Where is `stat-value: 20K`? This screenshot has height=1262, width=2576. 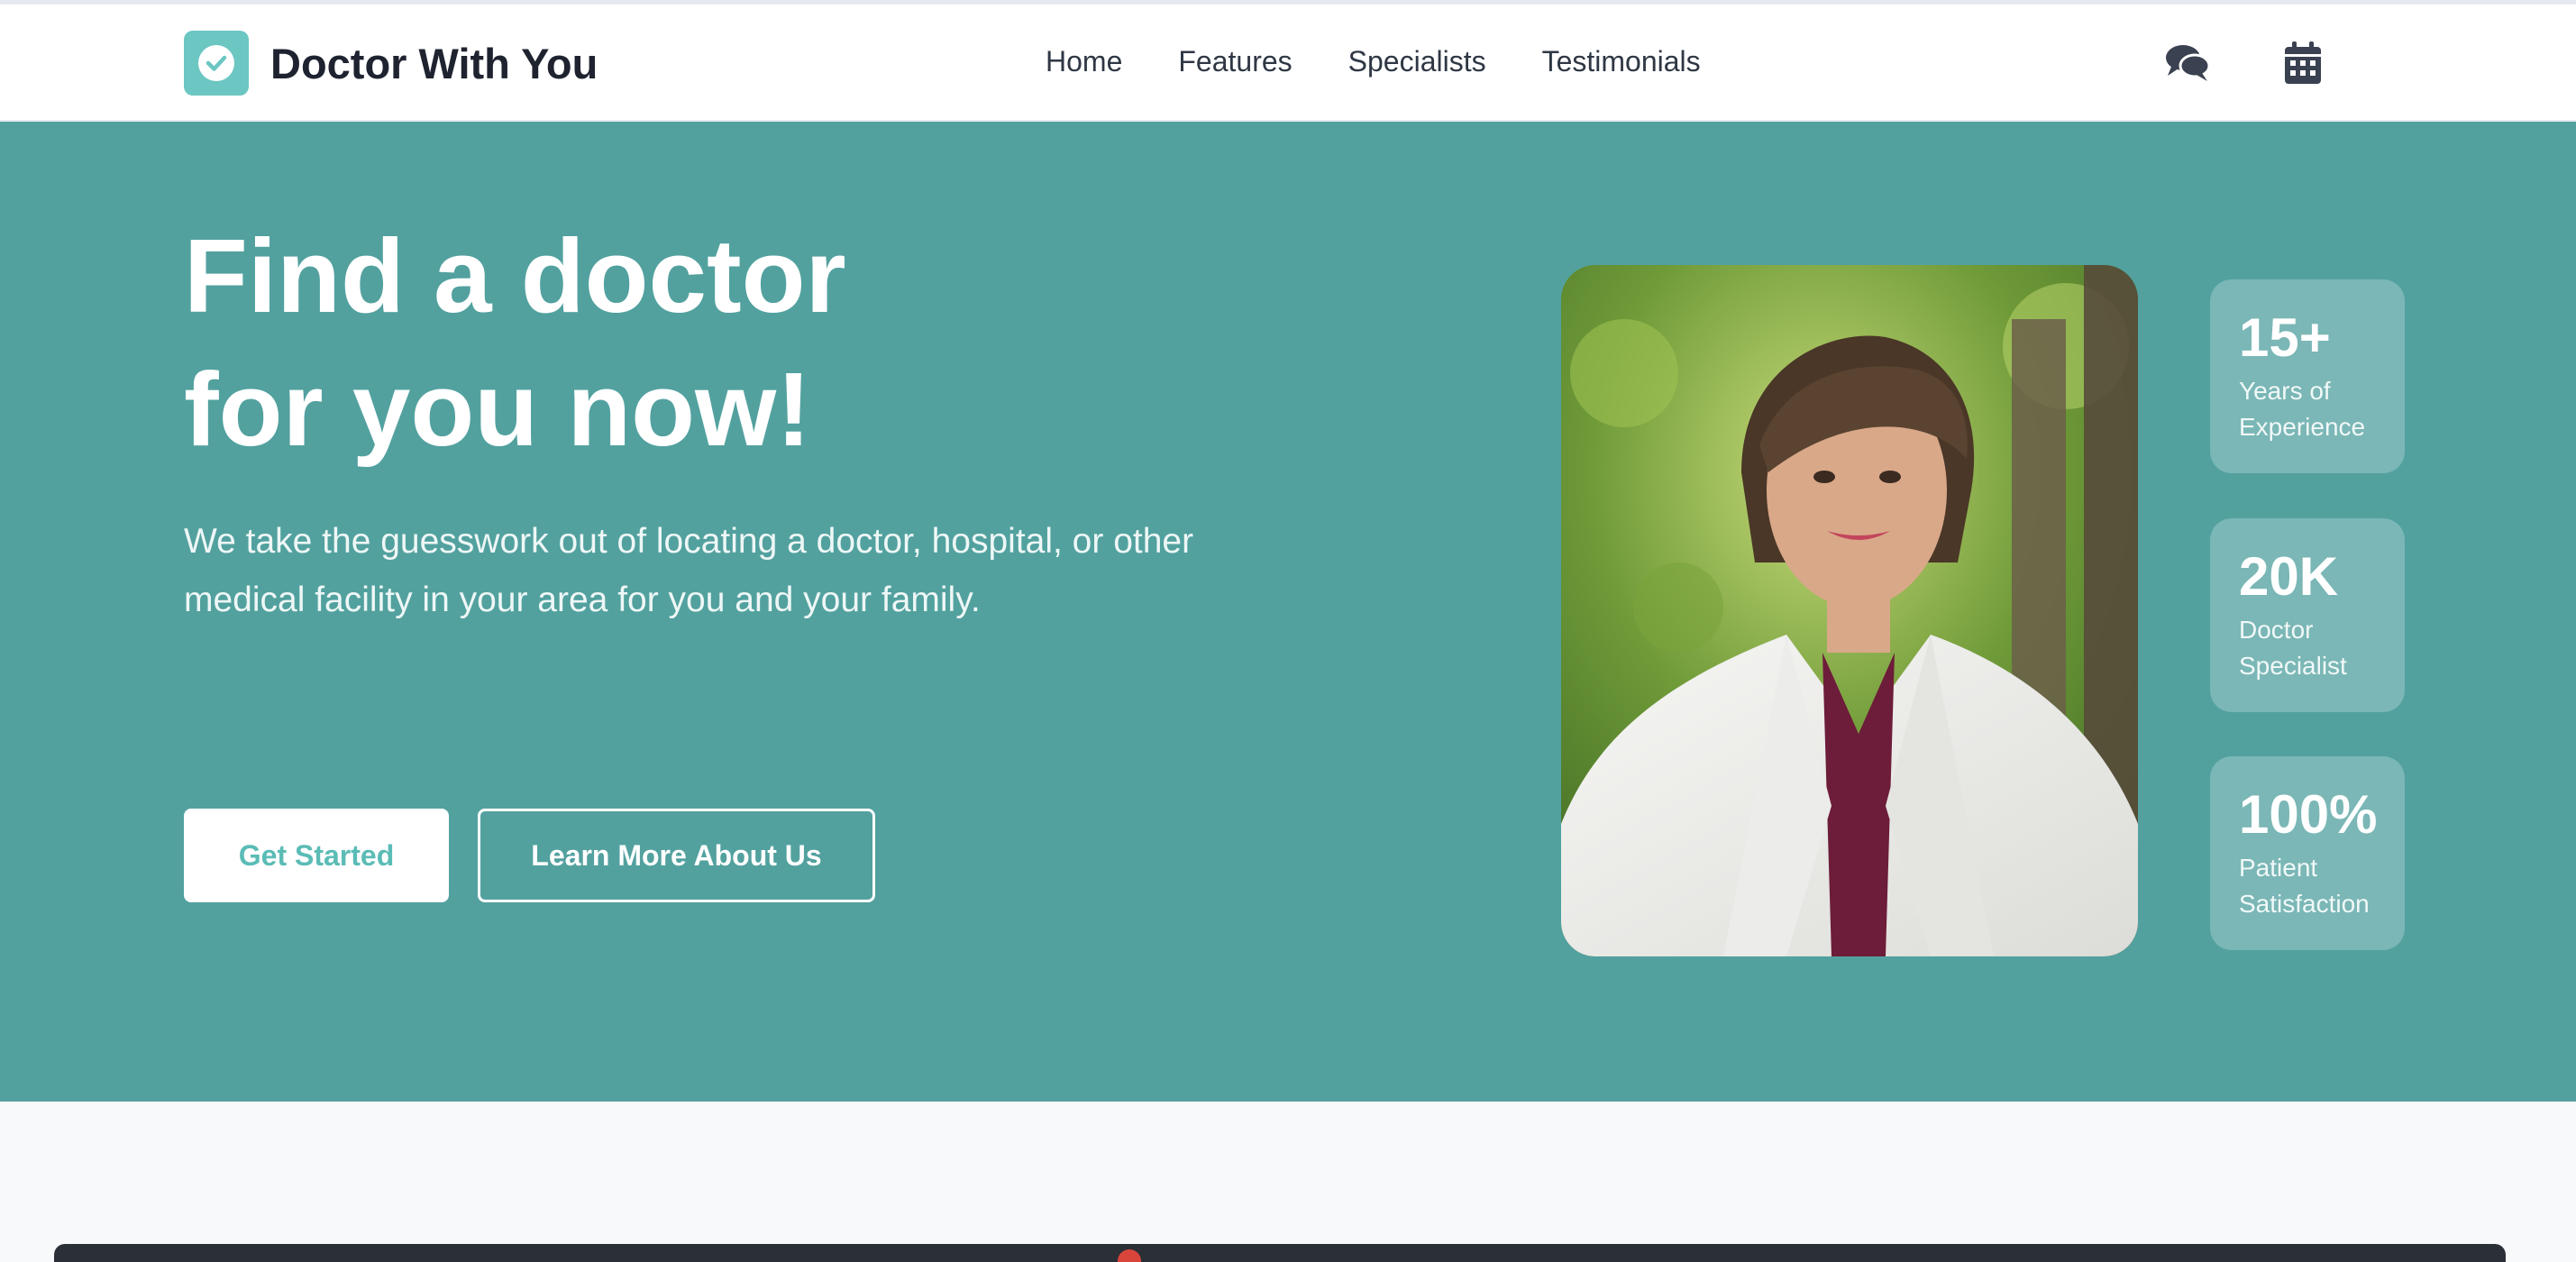 stat-value: 20K is located at coordinates (2289, 576).